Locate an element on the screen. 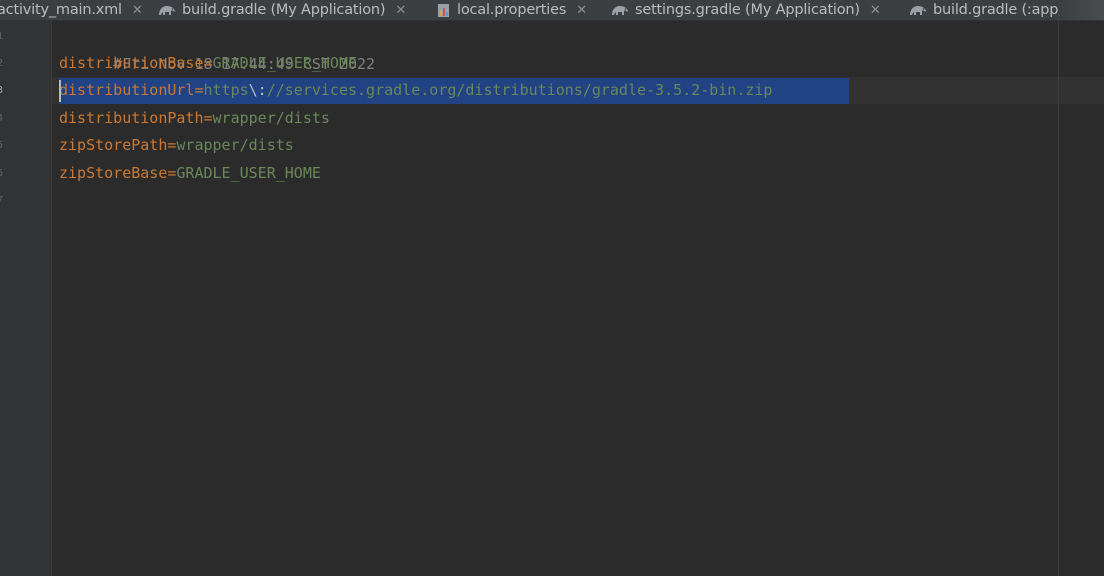 This screenshot has height=576, width=1104. tab-local-properties: local.properties ✕ is located at coordinates (512, 10).